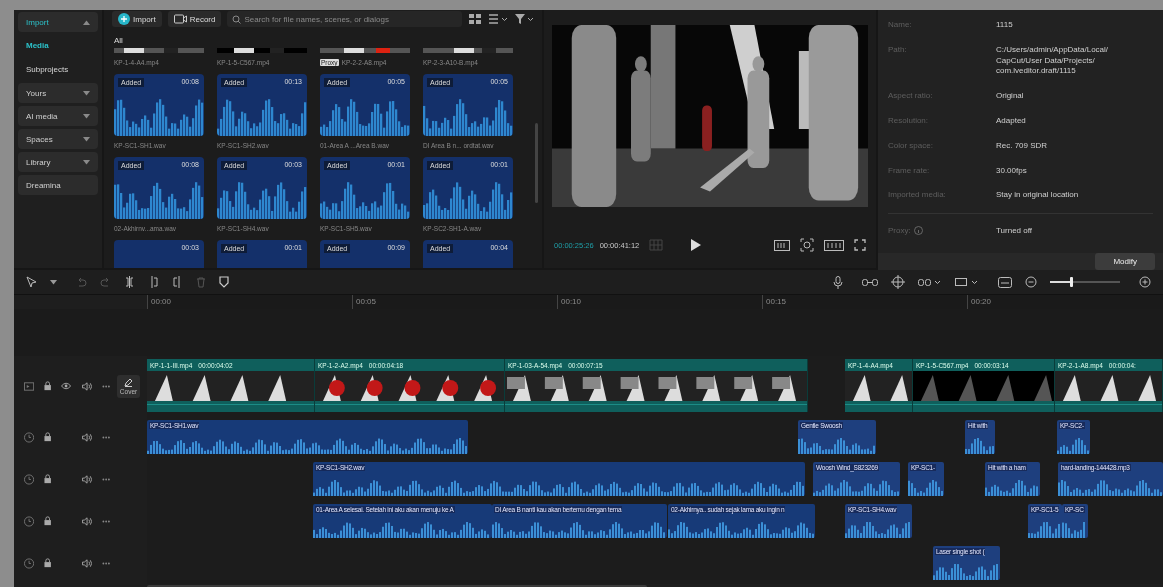  I want to click on sidebar-item: Yours, so click(58, 93).